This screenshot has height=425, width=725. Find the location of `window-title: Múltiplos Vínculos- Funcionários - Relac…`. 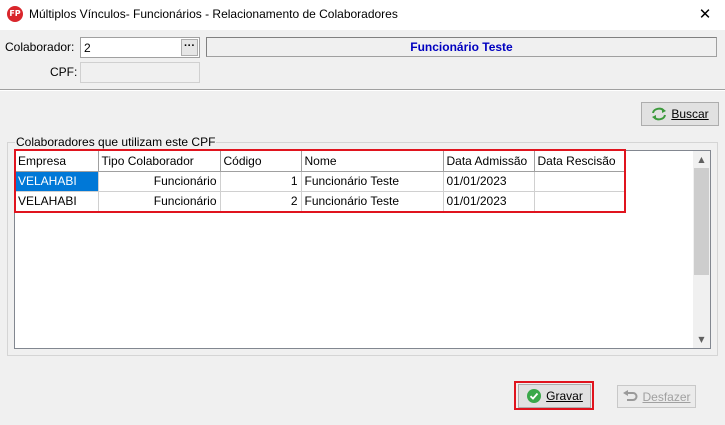

window-title: Múltiplos Vínculos- Funcionários - Relac… is located at coordinates (213, 14).